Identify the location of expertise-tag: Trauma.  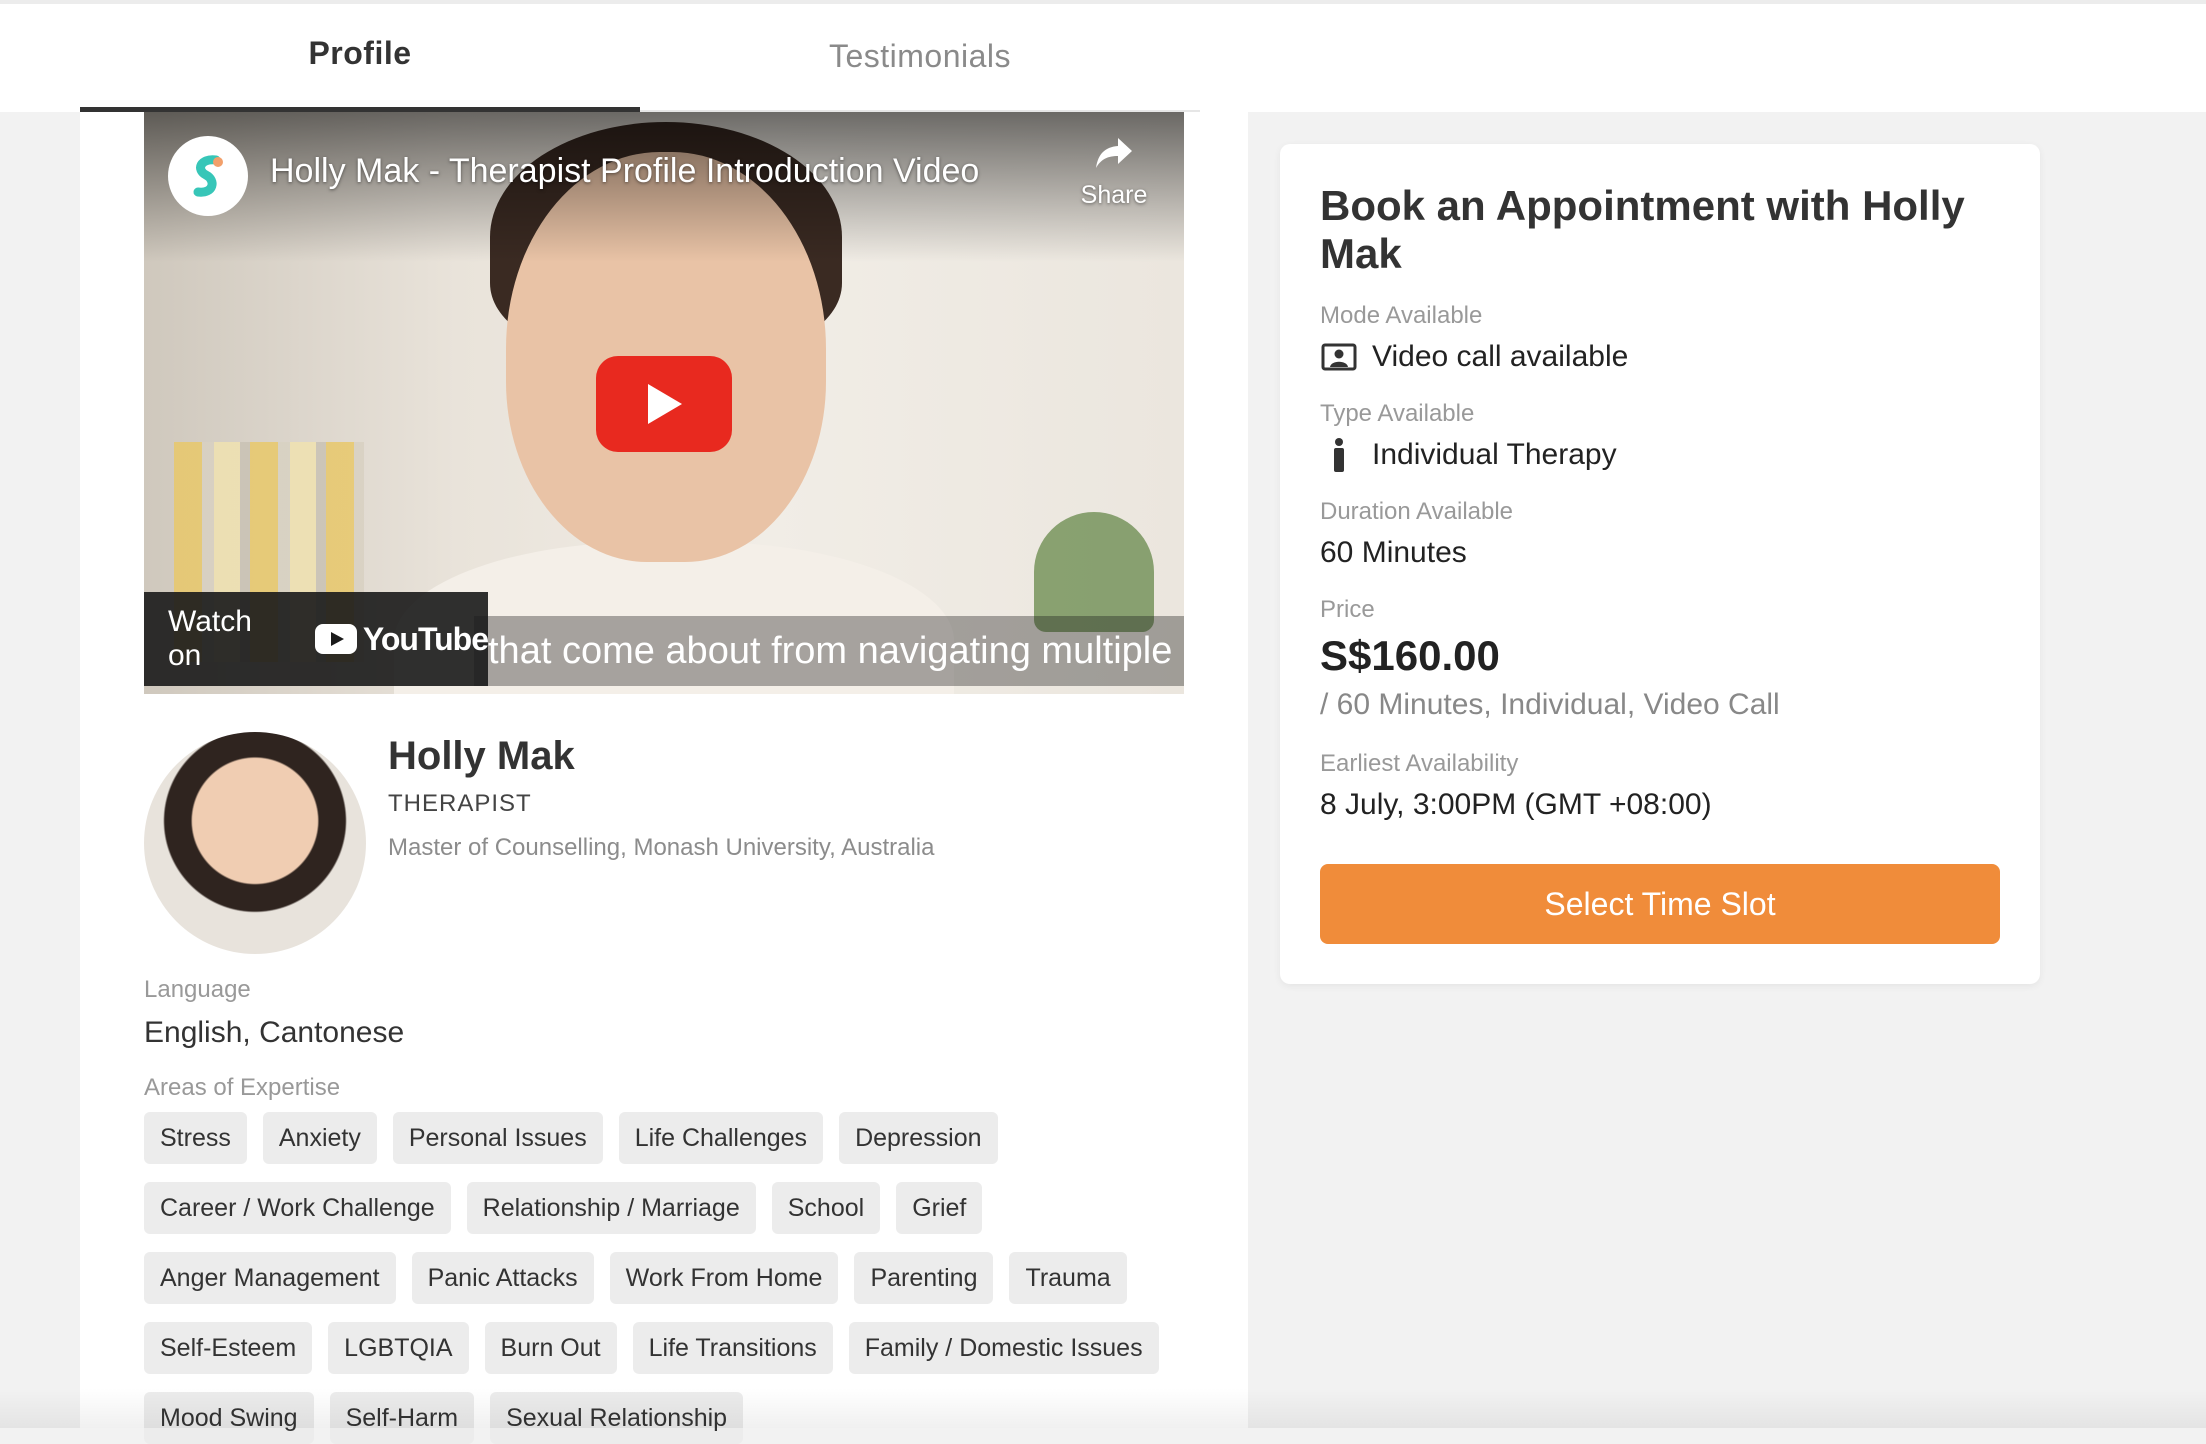
(1068, 1278).